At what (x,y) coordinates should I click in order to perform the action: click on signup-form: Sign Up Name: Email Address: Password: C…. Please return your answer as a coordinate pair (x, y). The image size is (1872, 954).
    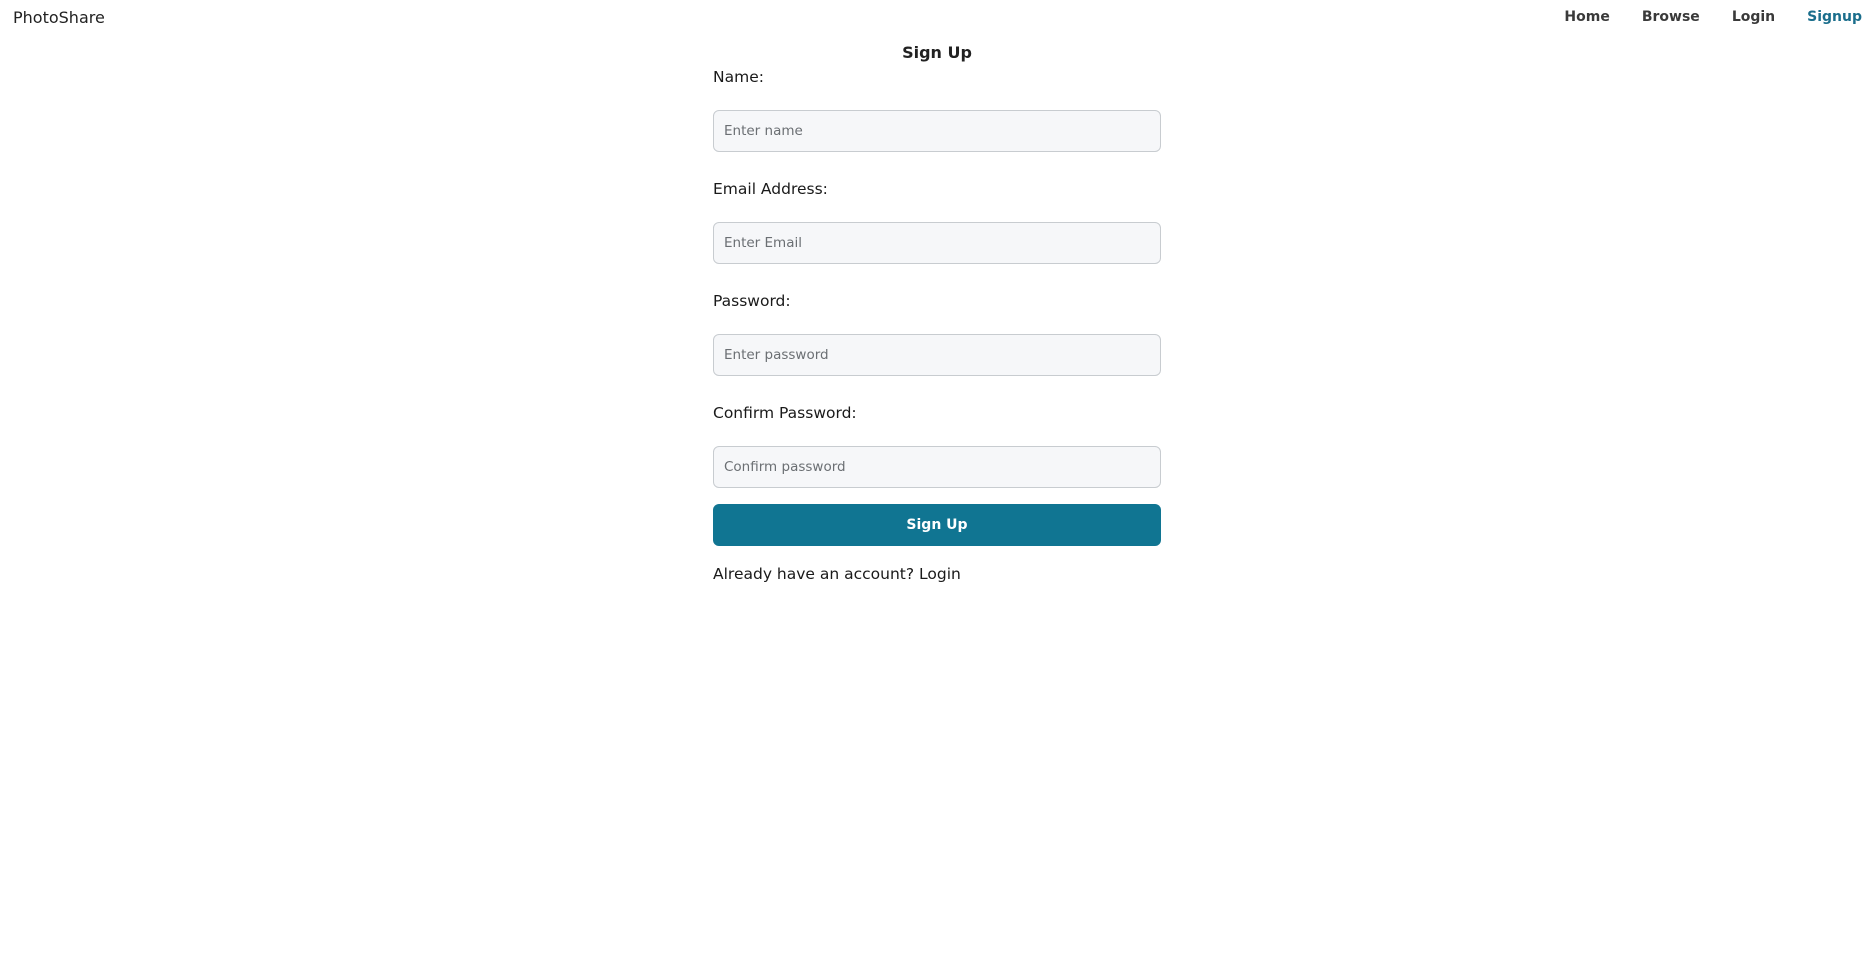
    Looking at the image, I should click on (937, 312).